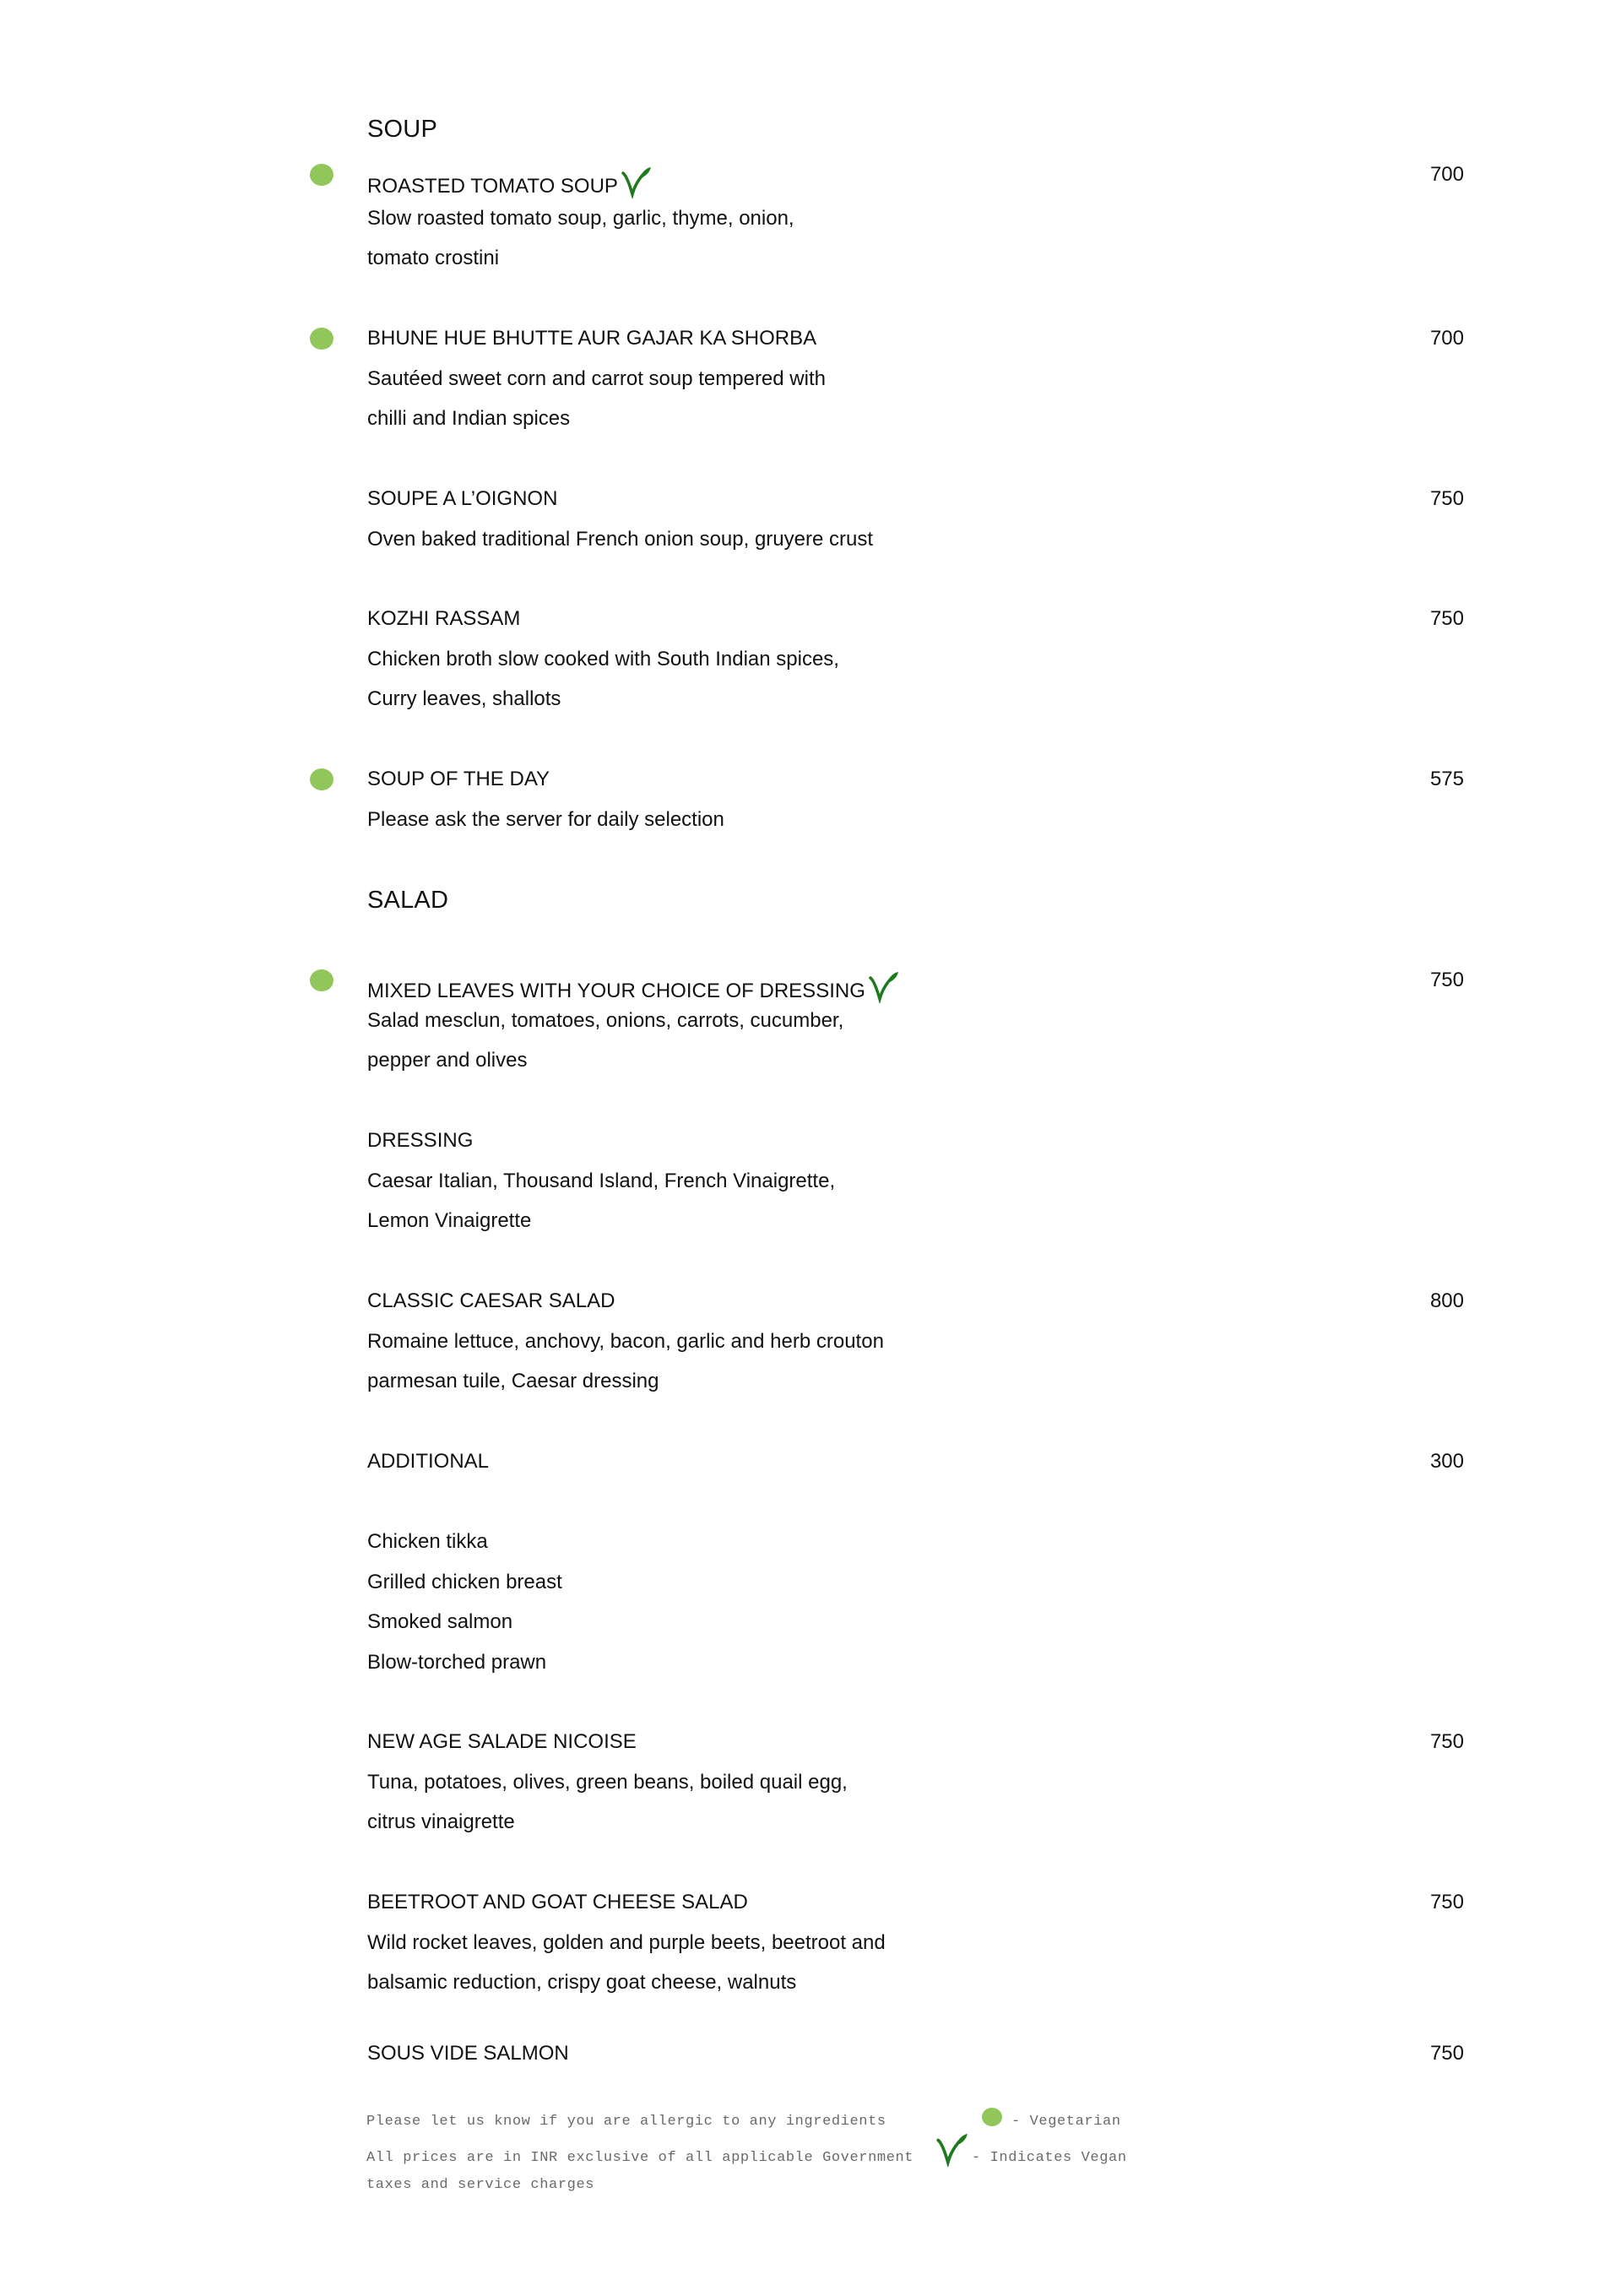 This screenshot has height=2296, width=1621. Describe the element at coordinates (513, 1381) in the screenshot. I see `menu-item-description: parmesan tuile, Caesar dressing` at that location.